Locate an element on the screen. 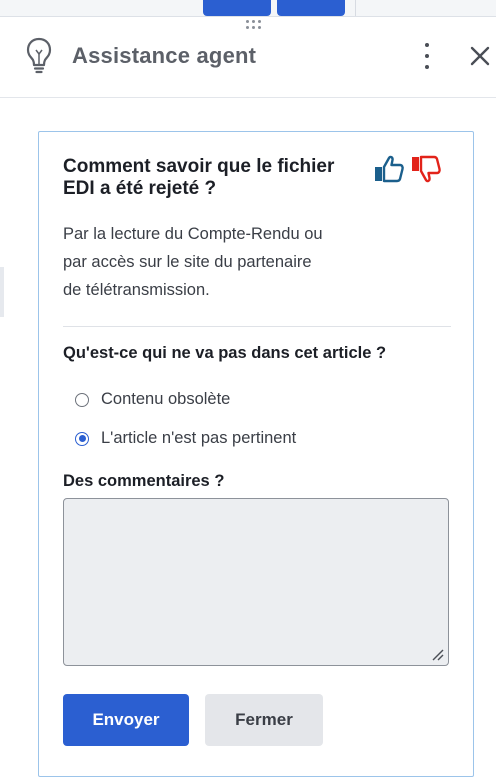 This screenshot has width=496, height=780. option-obsolete-content: Contenu obsolète is located at coordinates (152, 399).